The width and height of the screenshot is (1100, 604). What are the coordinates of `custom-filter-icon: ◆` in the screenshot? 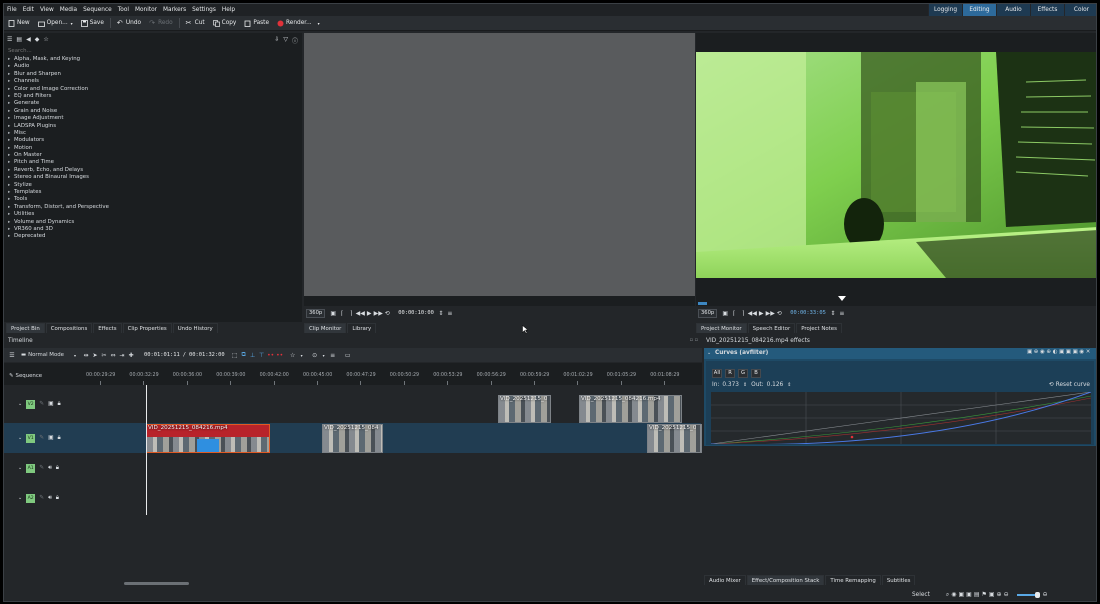 It's located at (37, 39).